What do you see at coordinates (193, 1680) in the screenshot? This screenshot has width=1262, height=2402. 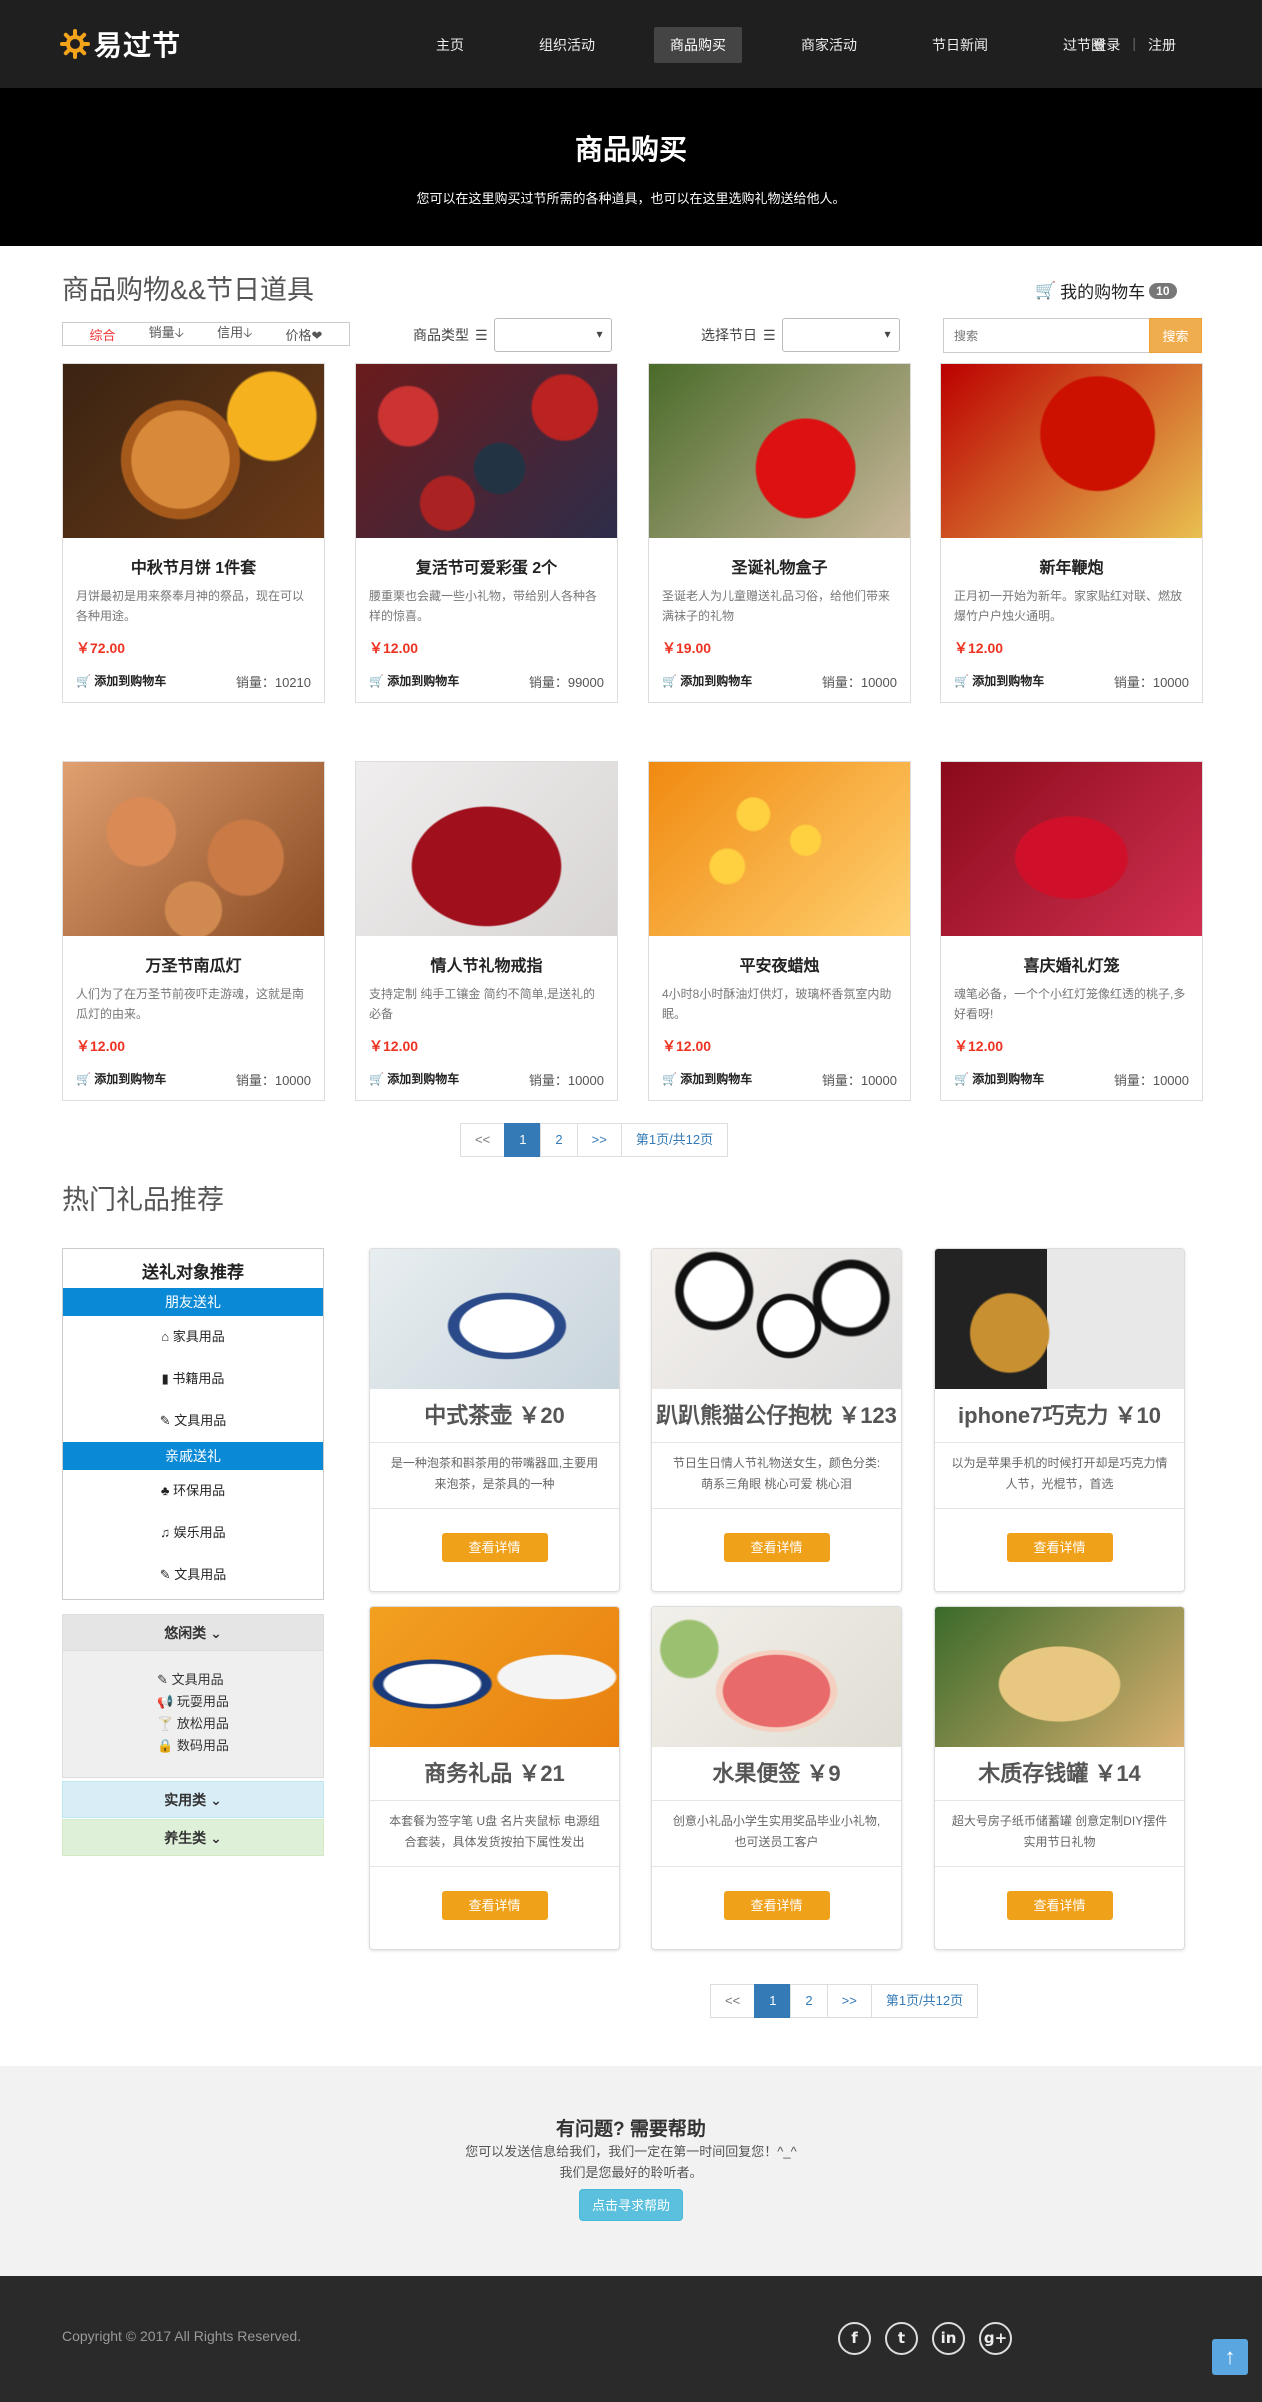 I see `acc-item-stationery: ✎ 文具用品` at bounding box center [193, 1680].